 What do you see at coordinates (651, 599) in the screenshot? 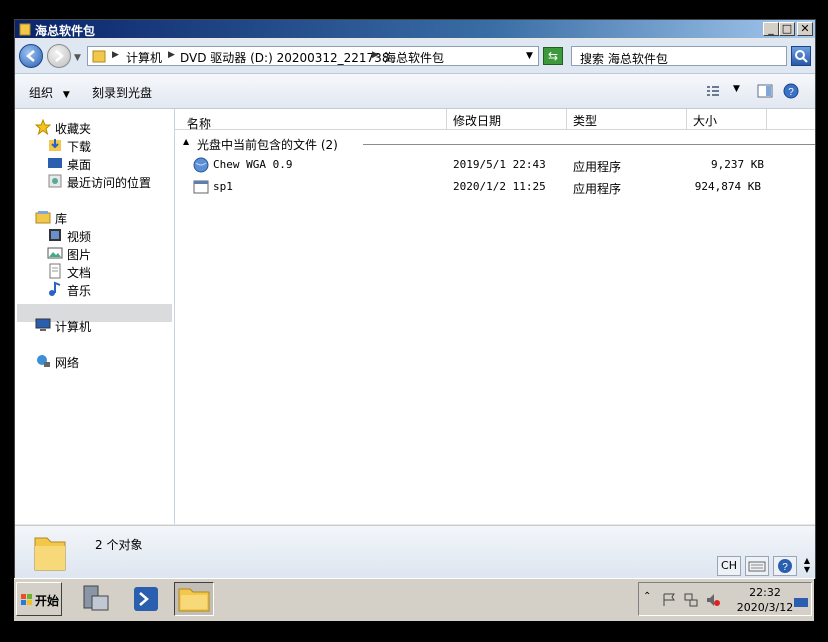
I see `show-hidden-icons: ⌃` at bounding box center [651, 599].